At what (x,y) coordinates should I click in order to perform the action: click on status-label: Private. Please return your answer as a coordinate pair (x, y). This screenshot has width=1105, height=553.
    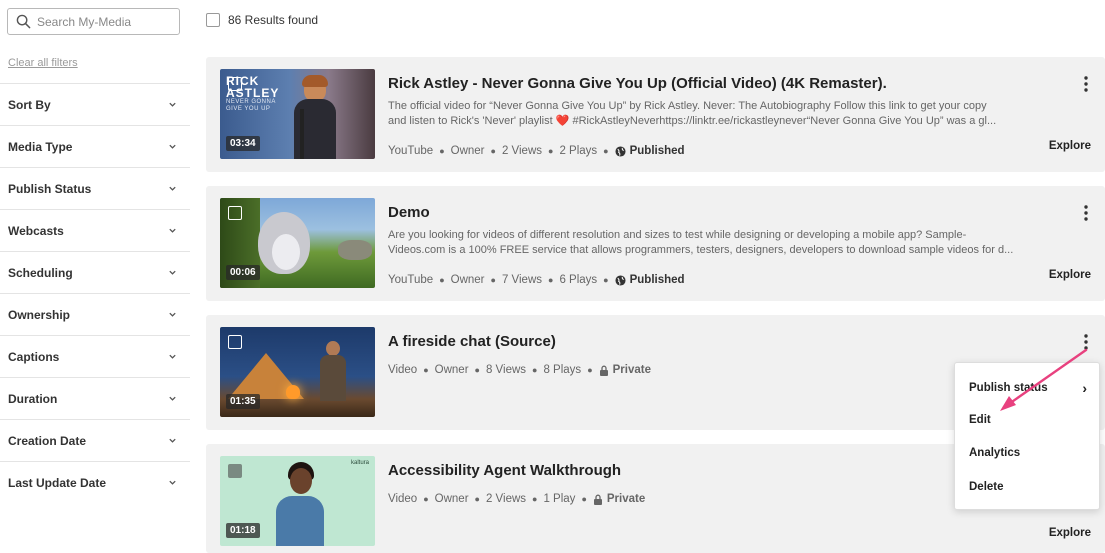
    Looking at the image, I should click on (626, 499).